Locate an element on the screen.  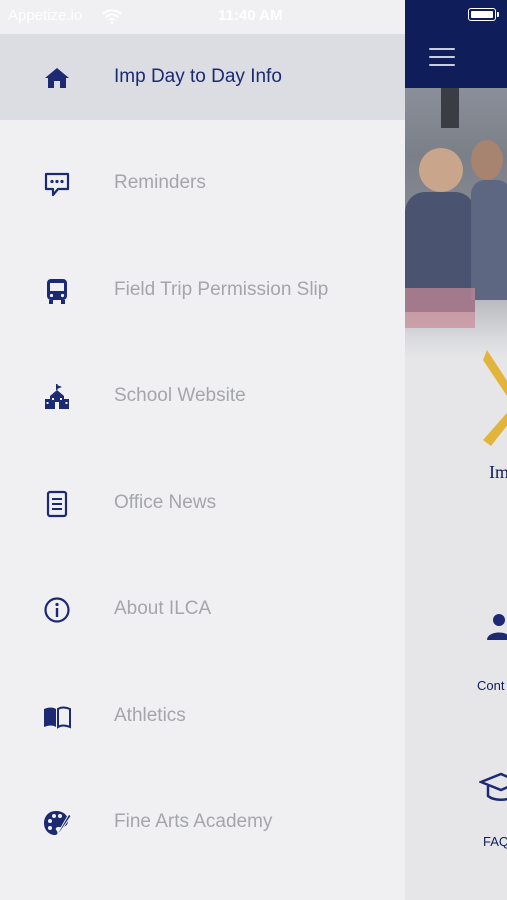
school-logo-icon is located at coordinates (495, 398).